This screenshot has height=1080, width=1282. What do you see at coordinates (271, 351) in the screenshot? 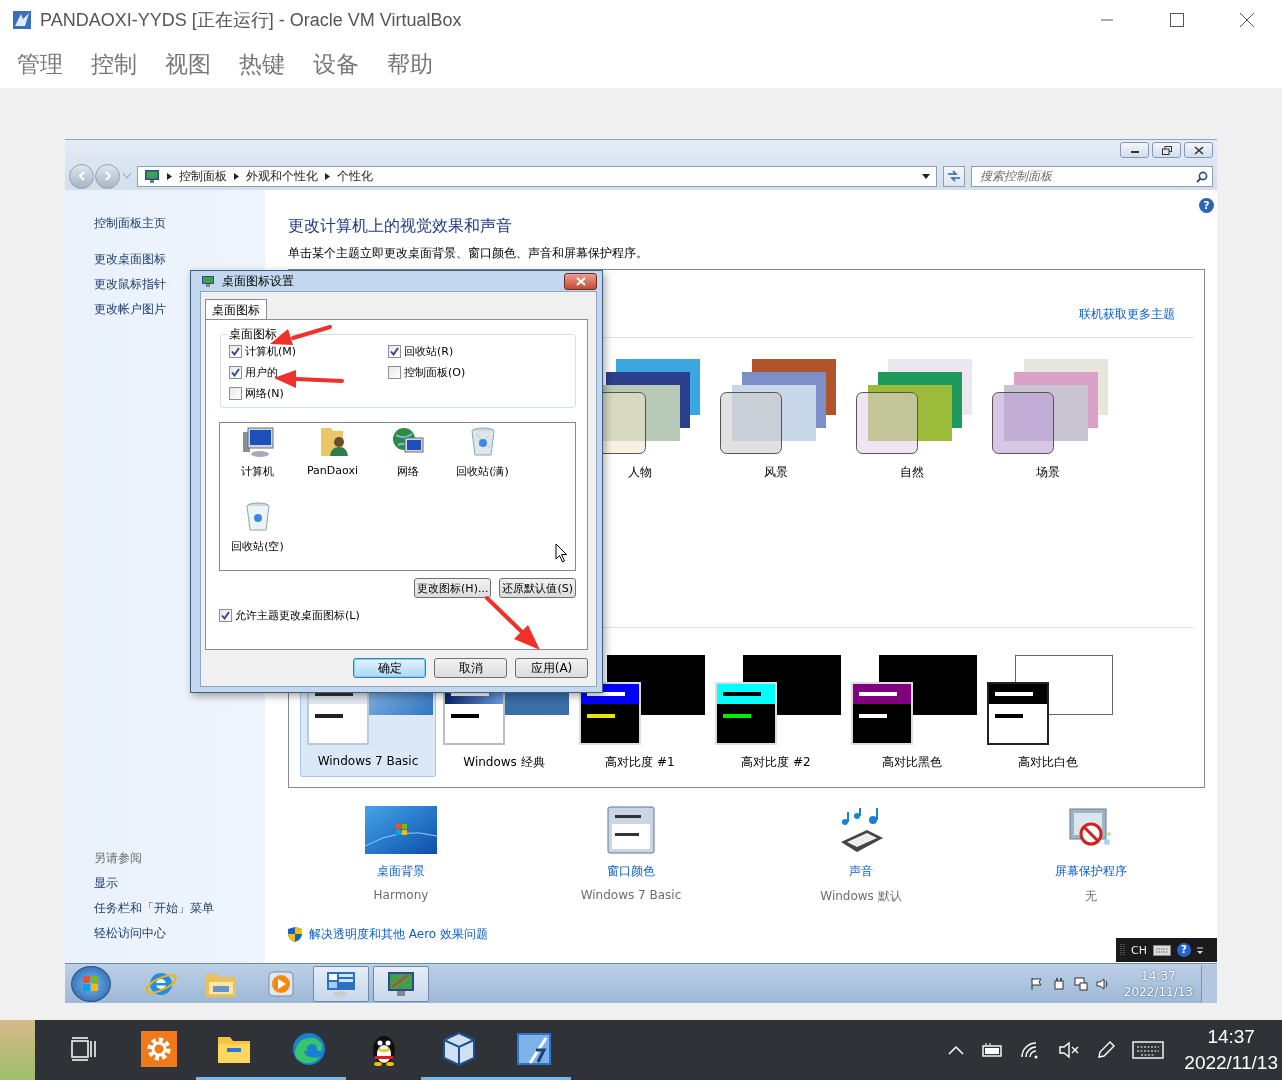
I see `checkbox-label: 计算机(M)` at bounding box center [271, 351].